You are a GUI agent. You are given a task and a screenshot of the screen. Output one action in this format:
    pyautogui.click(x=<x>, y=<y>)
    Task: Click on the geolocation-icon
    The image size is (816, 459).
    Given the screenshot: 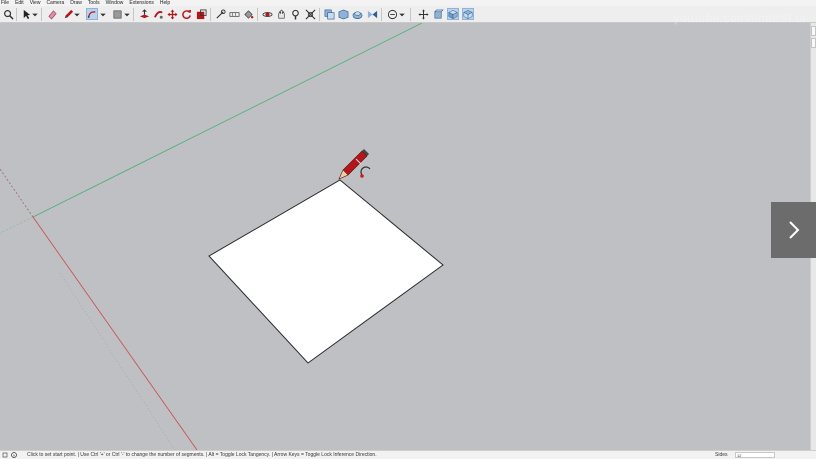 What is the action you would take?
    pyautogui.click(x=5, y=455)
    